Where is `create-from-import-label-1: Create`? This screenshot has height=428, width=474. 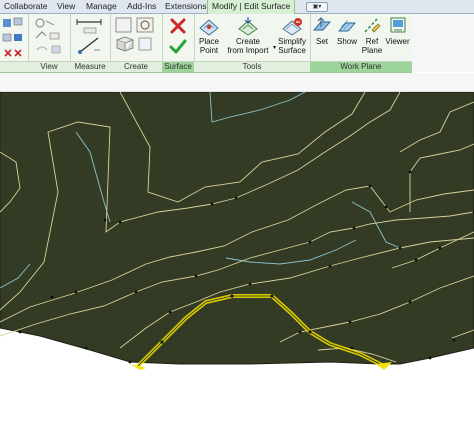
create-from-import-label-1: Create is located at coordinates (247, 41).